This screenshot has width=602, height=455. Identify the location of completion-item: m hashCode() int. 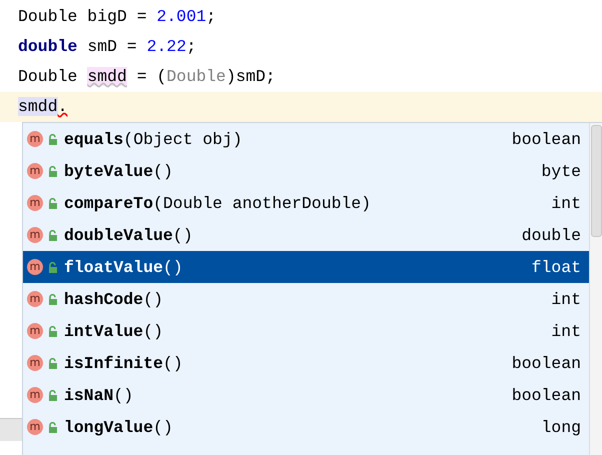
(306, 299).